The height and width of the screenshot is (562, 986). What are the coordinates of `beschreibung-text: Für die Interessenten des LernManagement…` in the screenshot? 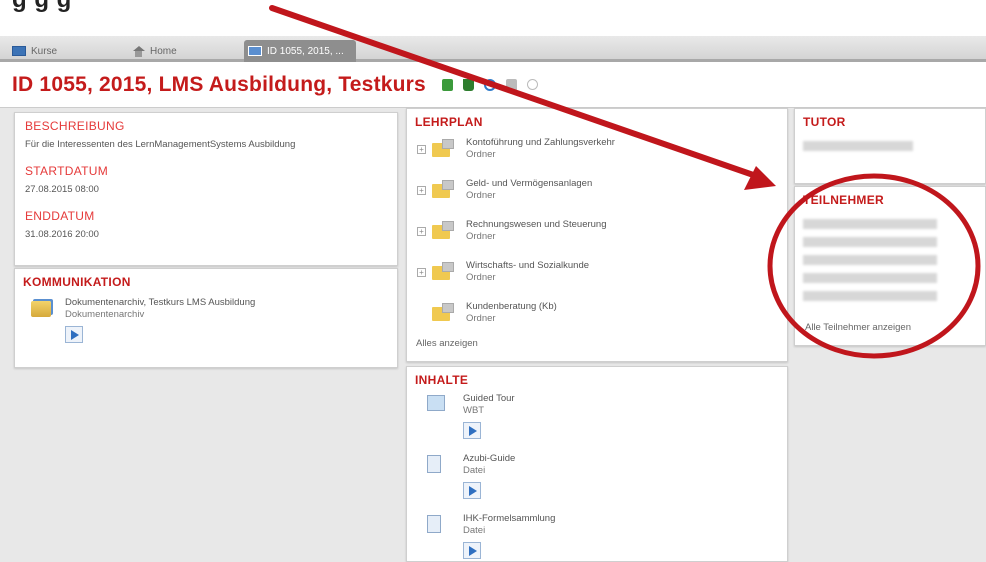 It's located at (160, 144).